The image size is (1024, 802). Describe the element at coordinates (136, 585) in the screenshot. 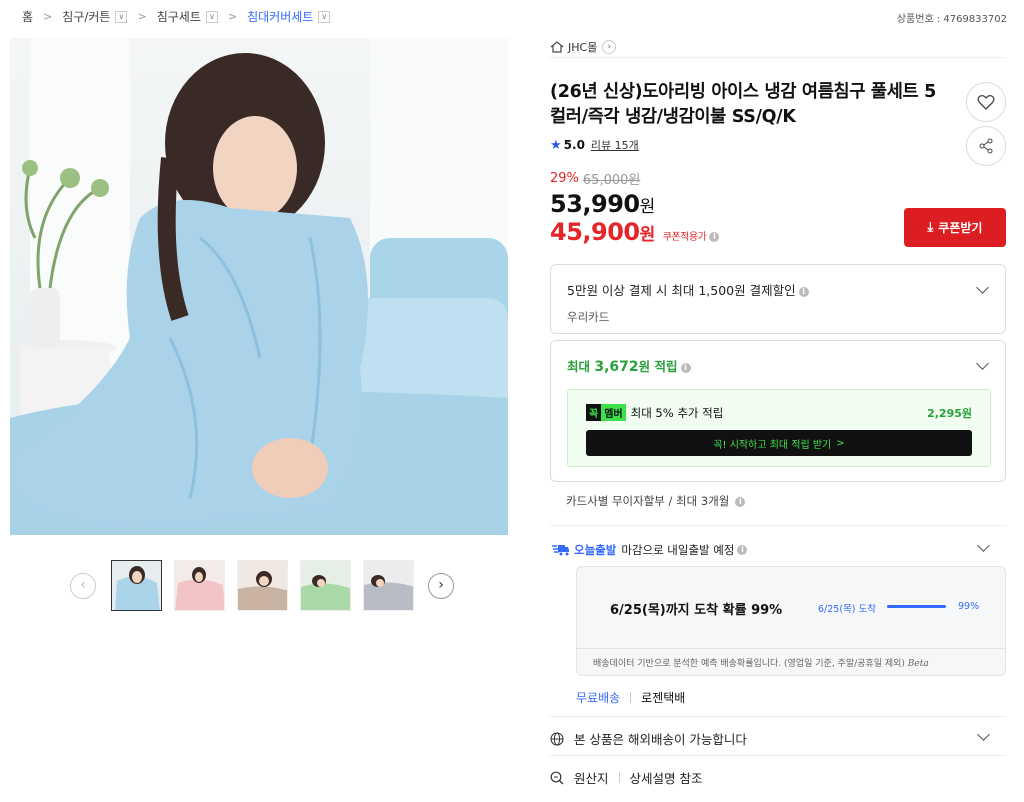

I see `thumbnail-sky-blue` at that location.